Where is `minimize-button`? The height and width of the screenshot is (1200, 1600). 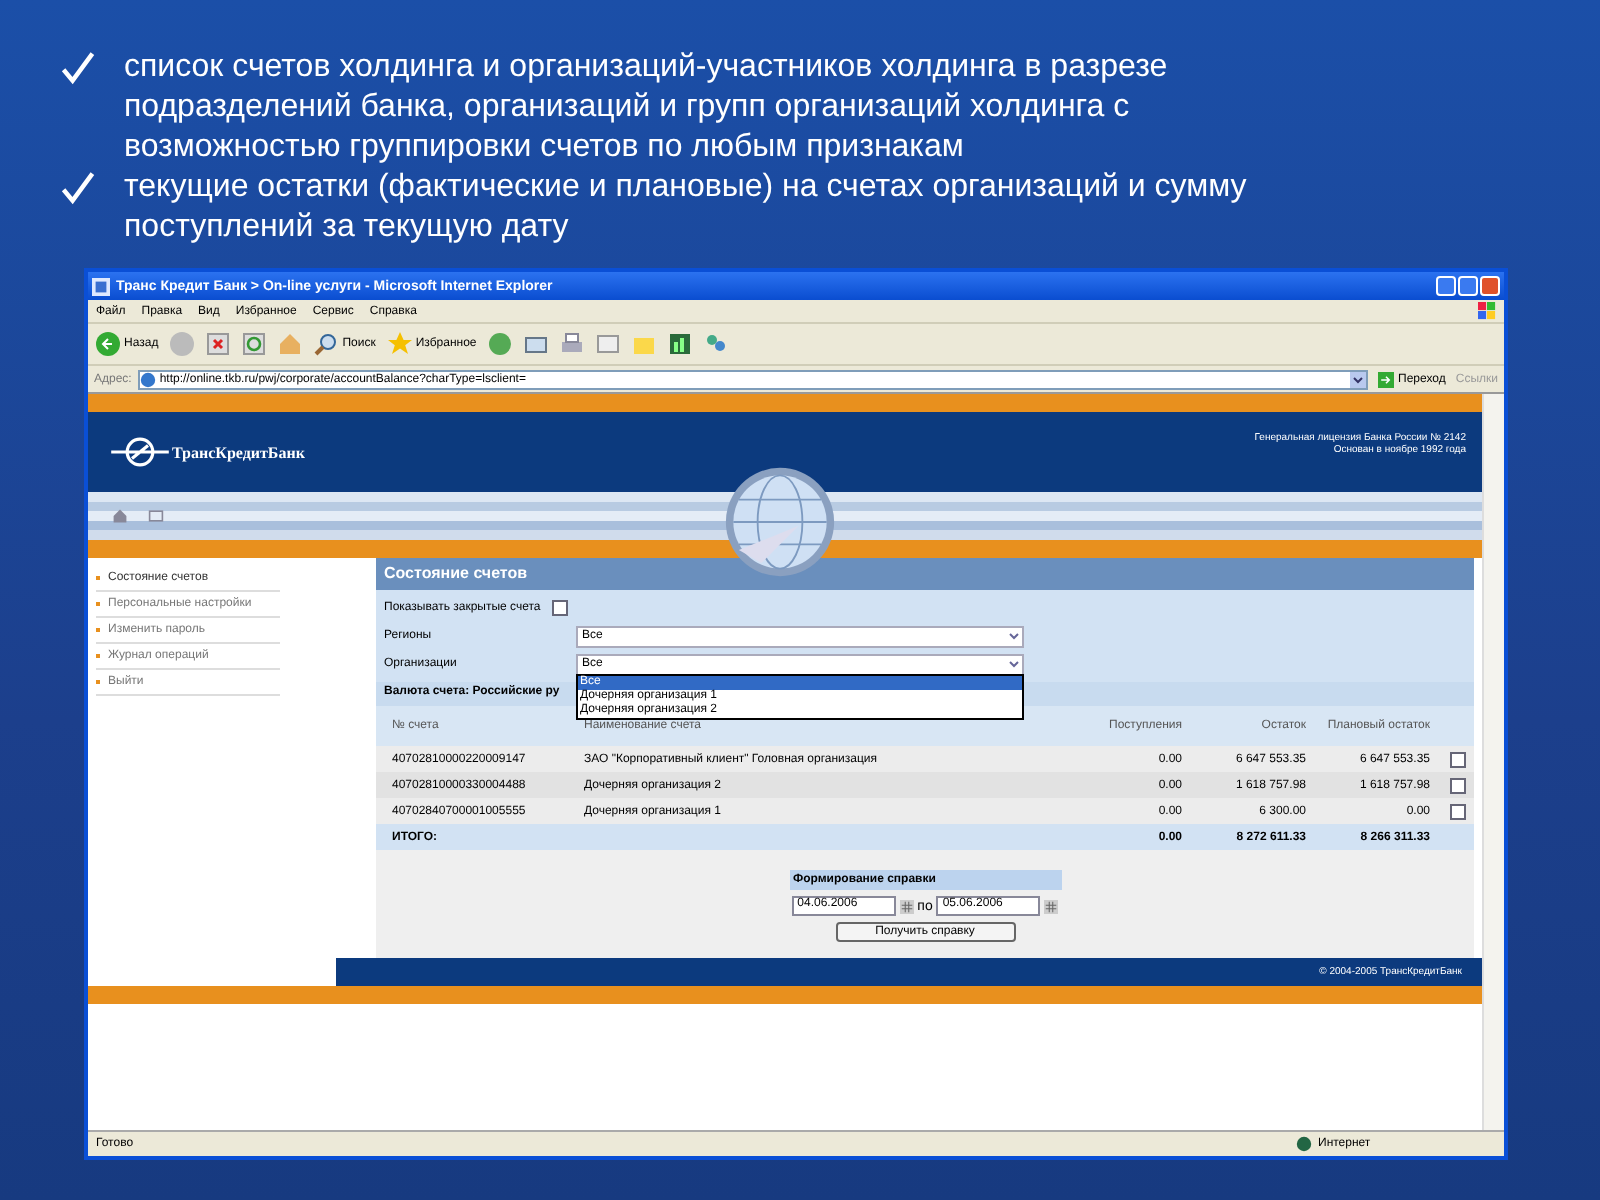
minimize-button is located at coordinates (1446, 286).